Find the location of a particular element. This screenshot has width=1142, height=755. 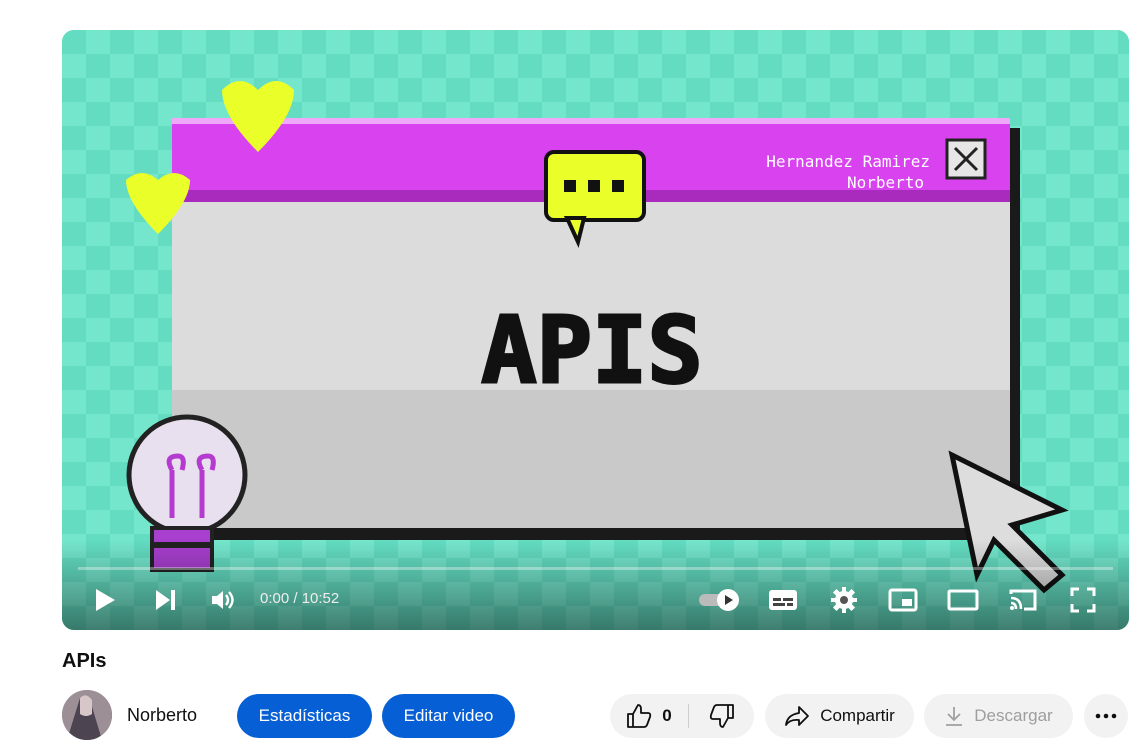

cast-button is located at coordinates (1023, 600).